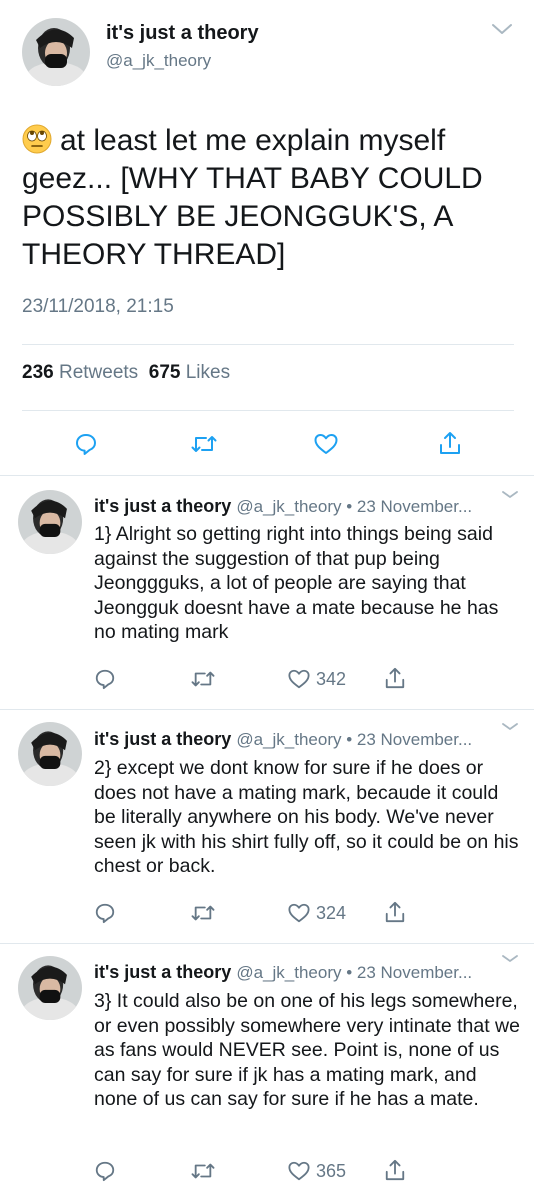  I want to click on like-button: 365, so click(316, 1171).